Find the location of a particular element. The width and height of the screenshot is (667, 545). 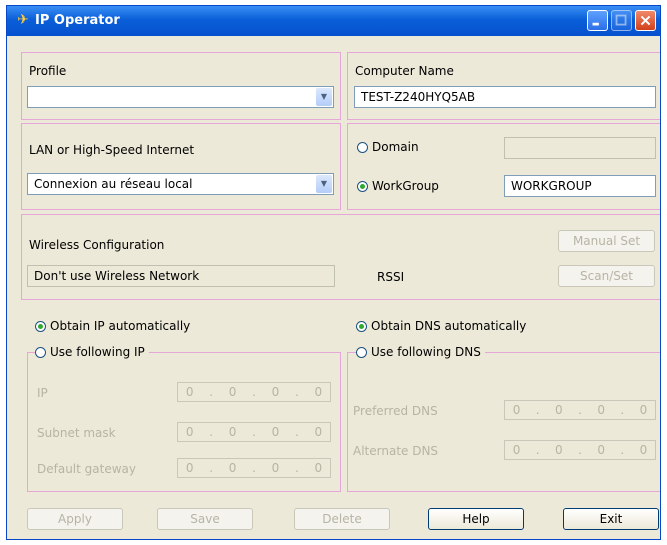

computer-name-label: Computer Name is located at coordinates (404, 71).